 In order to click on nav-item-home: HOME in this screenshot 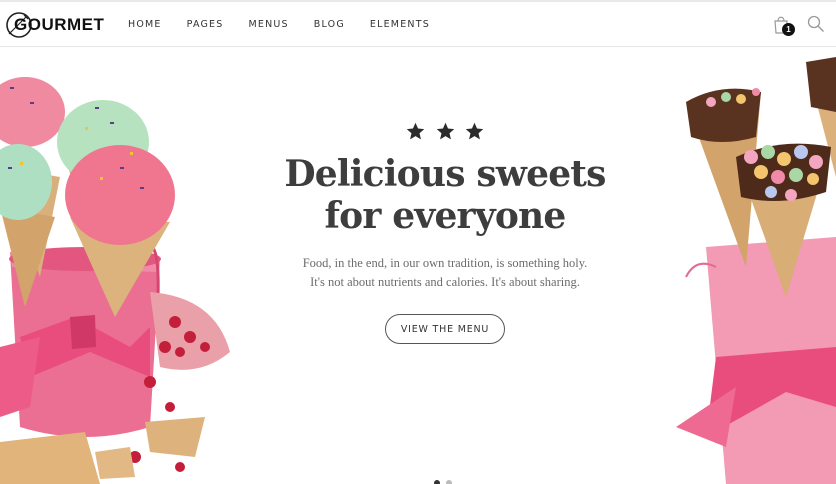, I will do `click(145, 24)`.